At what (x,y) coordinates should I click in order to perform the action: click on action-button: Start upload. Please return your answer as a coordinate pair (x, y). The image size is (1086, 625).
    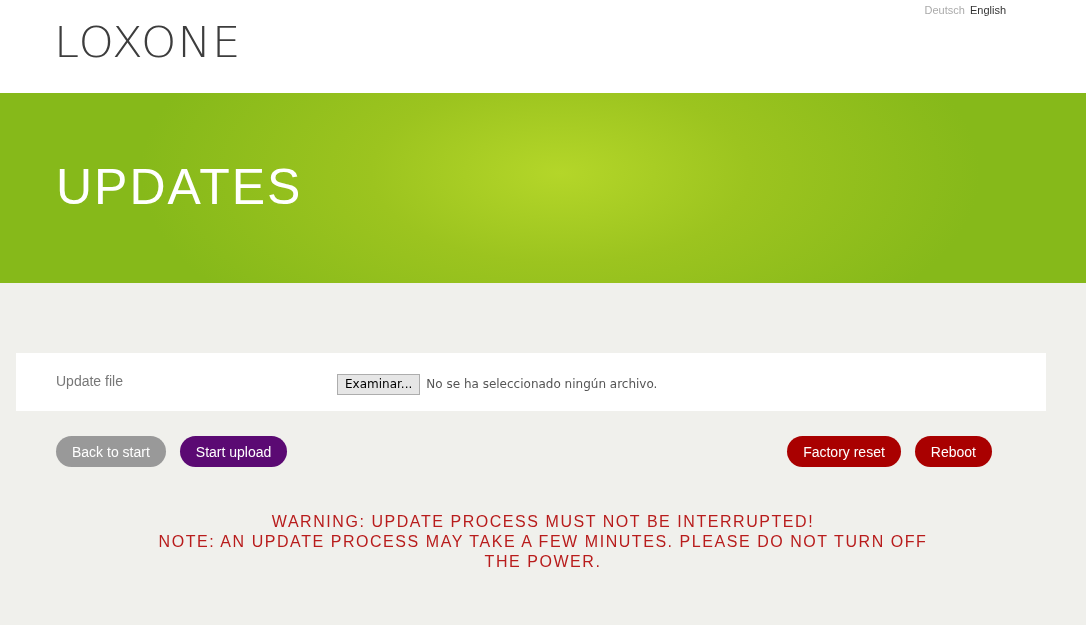
    Looking at the image, I should click on (233, 451).